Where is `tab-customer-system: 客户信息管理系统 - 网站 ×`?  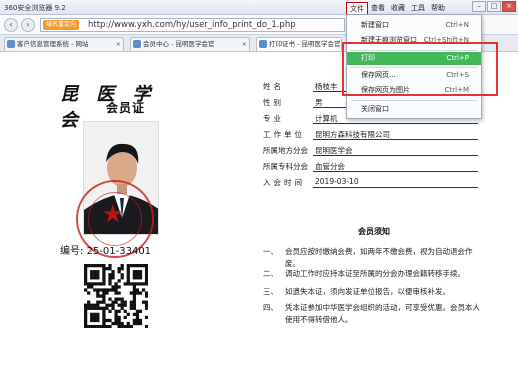
tab-customer-system: 客户信息管理系统 - 网站 × is located at coordinates (64, 44).